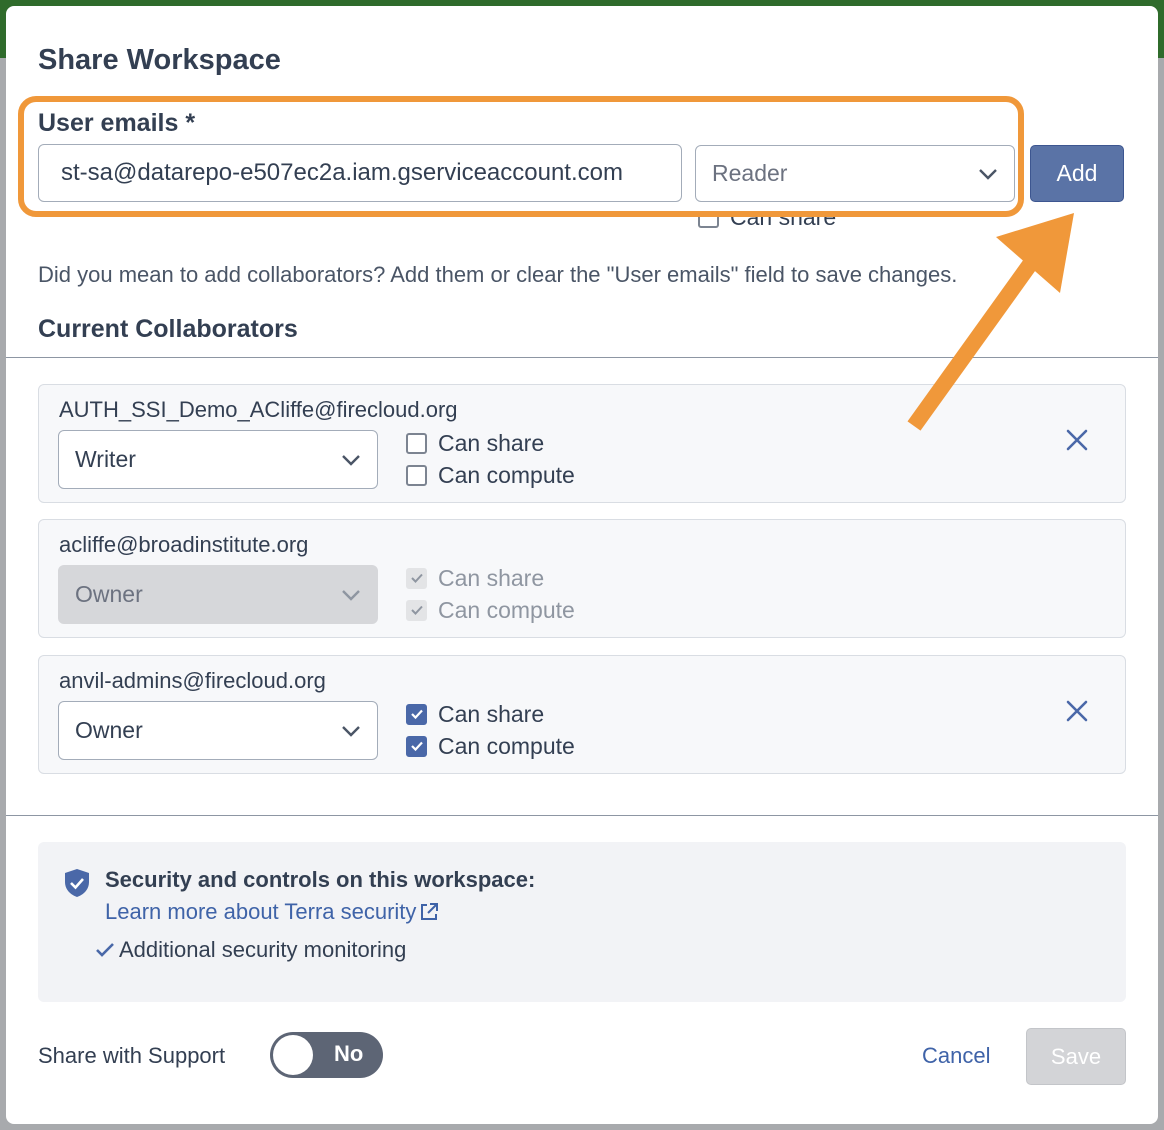 The width and height of the screenshot is (1164, 1130). Describe the element at coordinates (184, 544) in the screenshot. I see `collaborator-email: acliffe@broadinstitute.org` at that location.